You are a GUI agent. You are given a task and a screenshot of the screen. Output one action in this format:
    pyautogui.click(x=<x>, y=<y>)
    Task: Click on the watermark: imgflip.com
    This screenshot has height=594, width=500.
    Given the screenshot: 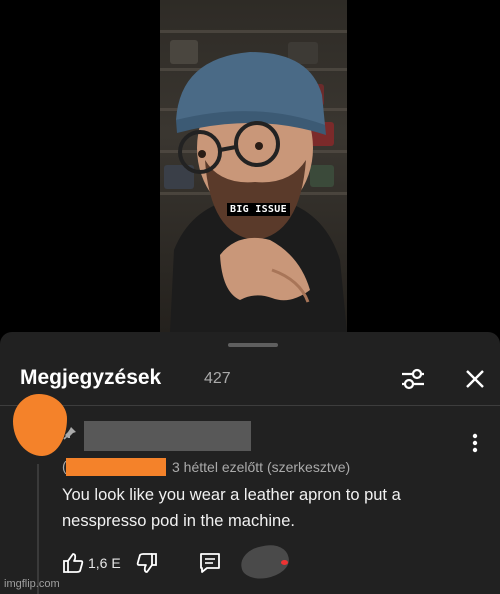 What is the action you would take?
    pyautogui.click(x=32, y=584)
    